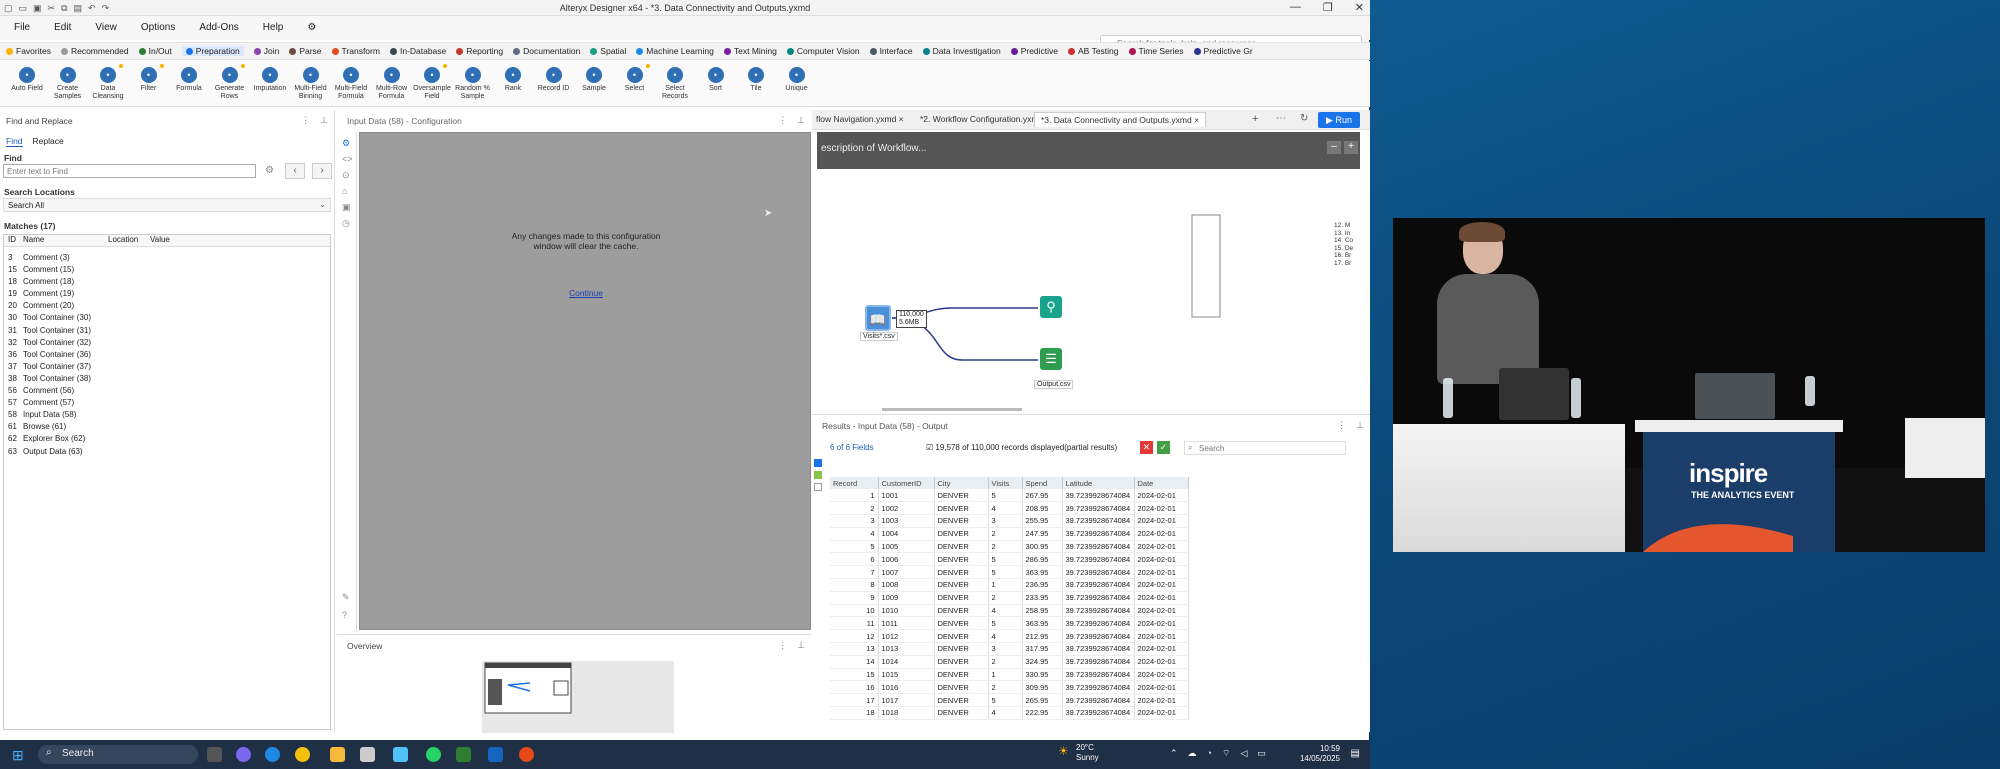 The width and height of the screenshot is (2000, 769). What do you see at coordinates (433, 754) in the screenshot?
I see `whatsapp-icon` at bounding box center [433, 754].